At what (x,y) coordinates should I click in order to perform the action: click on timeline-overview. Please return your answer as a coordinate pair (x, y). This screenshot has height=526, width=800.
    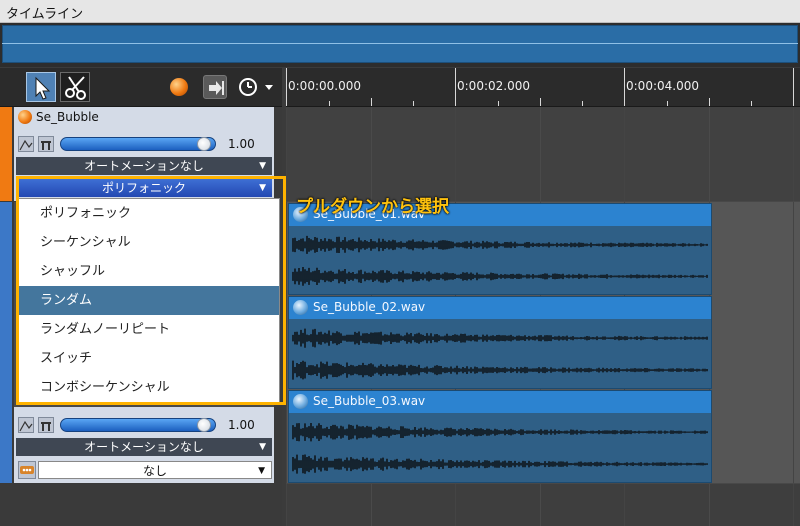
    Looking at the image, I should click on (400, 45).